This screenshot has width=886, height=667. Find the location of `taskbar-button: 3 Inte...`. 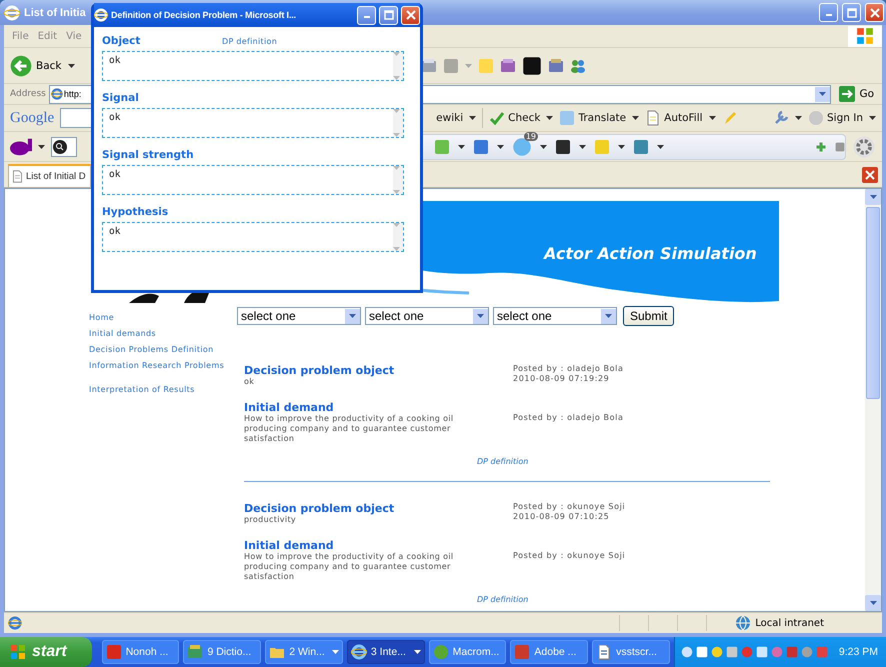

taskbar-button: 3 Inte... is located at coordinates (385, 652).